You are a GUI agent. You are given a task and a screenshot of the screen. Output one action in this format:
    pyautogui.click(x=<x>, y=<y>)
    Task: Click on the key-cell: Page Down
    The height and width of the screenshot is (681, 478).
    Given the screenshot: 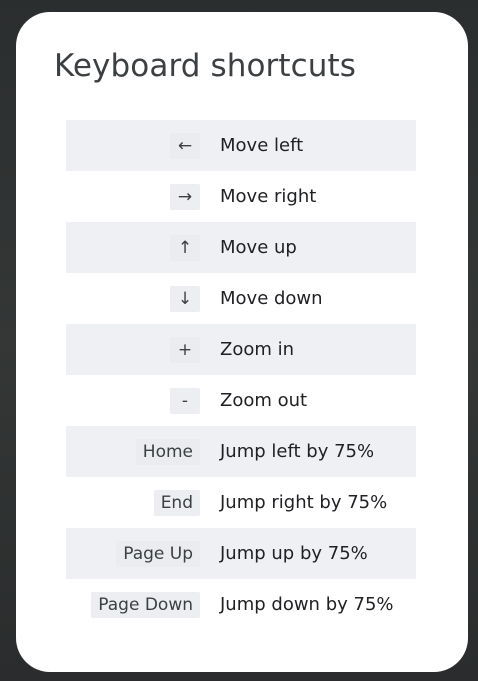 What is the action you would take?
    pyautogui.click(x=133, y=604)
    